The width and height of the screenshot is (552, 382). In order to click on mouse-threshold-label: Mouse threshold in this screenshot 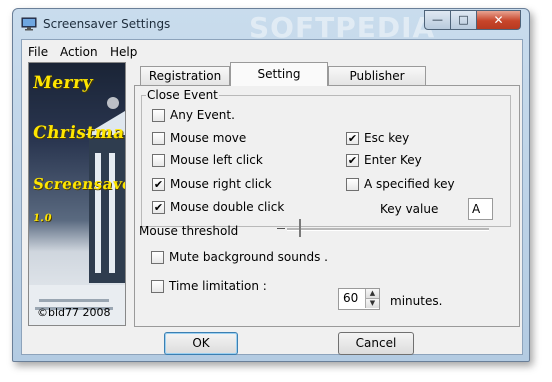, I will do `click(189, 231)`.